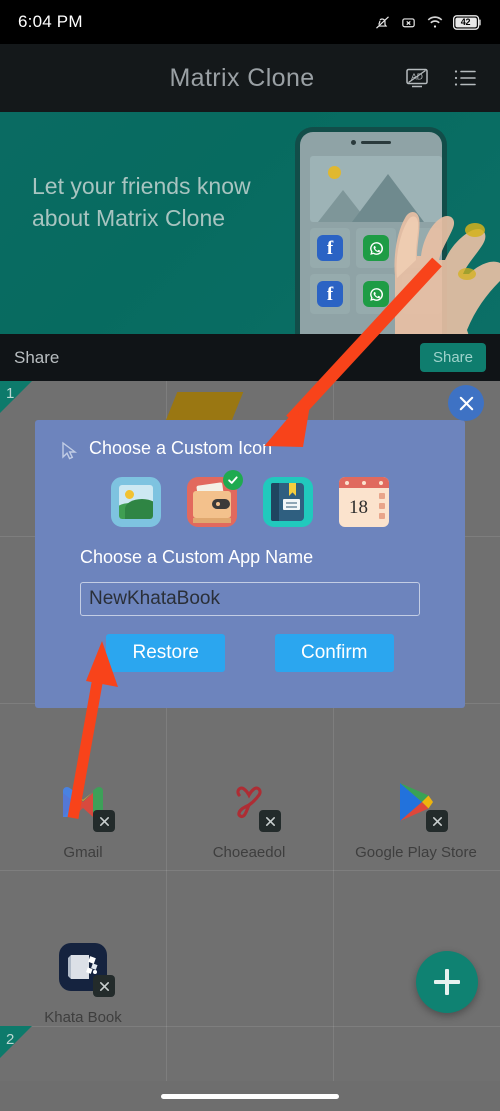  What do you see at coordinates (83, 1017) in the screenshot?
I see `app-label: Khata Book` at bounding box center [83, 1017].